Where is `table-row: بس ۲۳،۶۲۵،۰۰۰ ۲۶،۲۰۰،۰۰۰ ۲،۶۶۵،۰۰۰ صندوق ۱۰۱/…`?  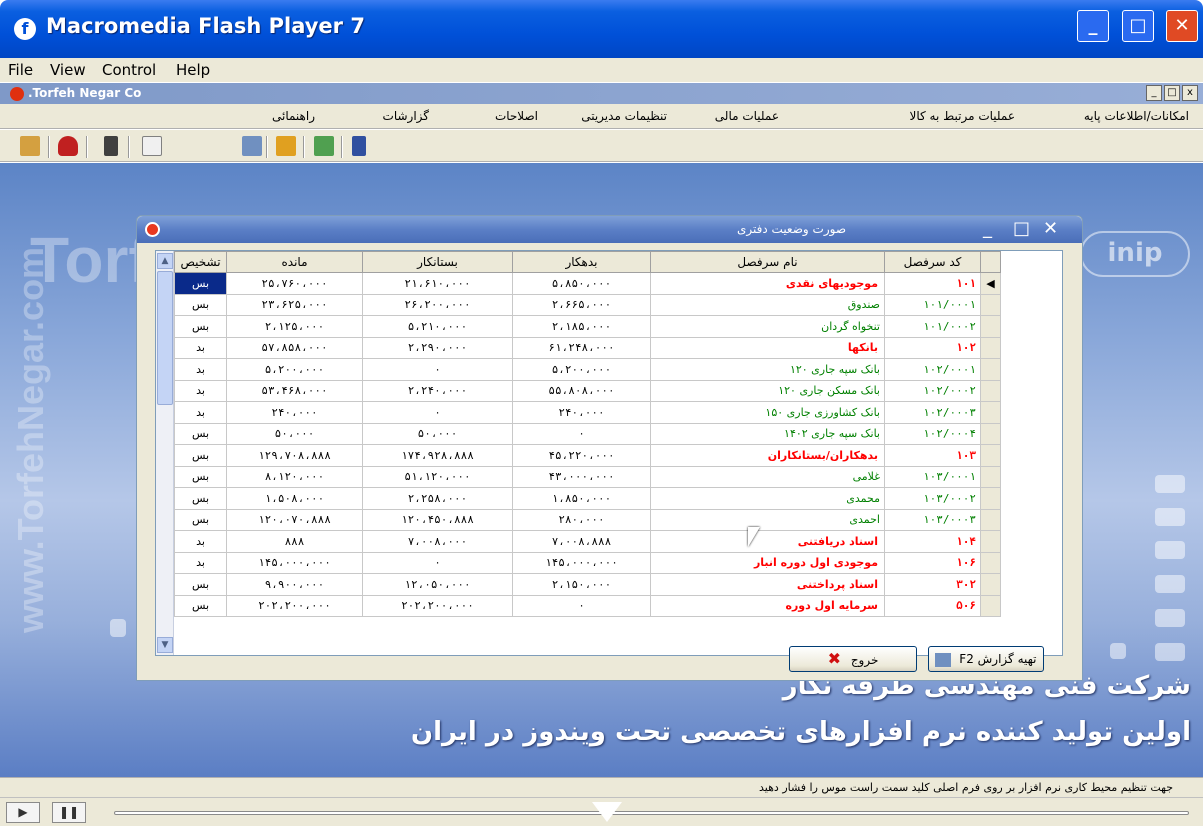
table-row: بس ۲۳،۶۲۵،۰۰۰ ۲۶،۲۰۰،۰۰۰ ۲،۶۶۵،۰۰۰ صندوق ۱۰۱/… is located at coordinates (587, 304).